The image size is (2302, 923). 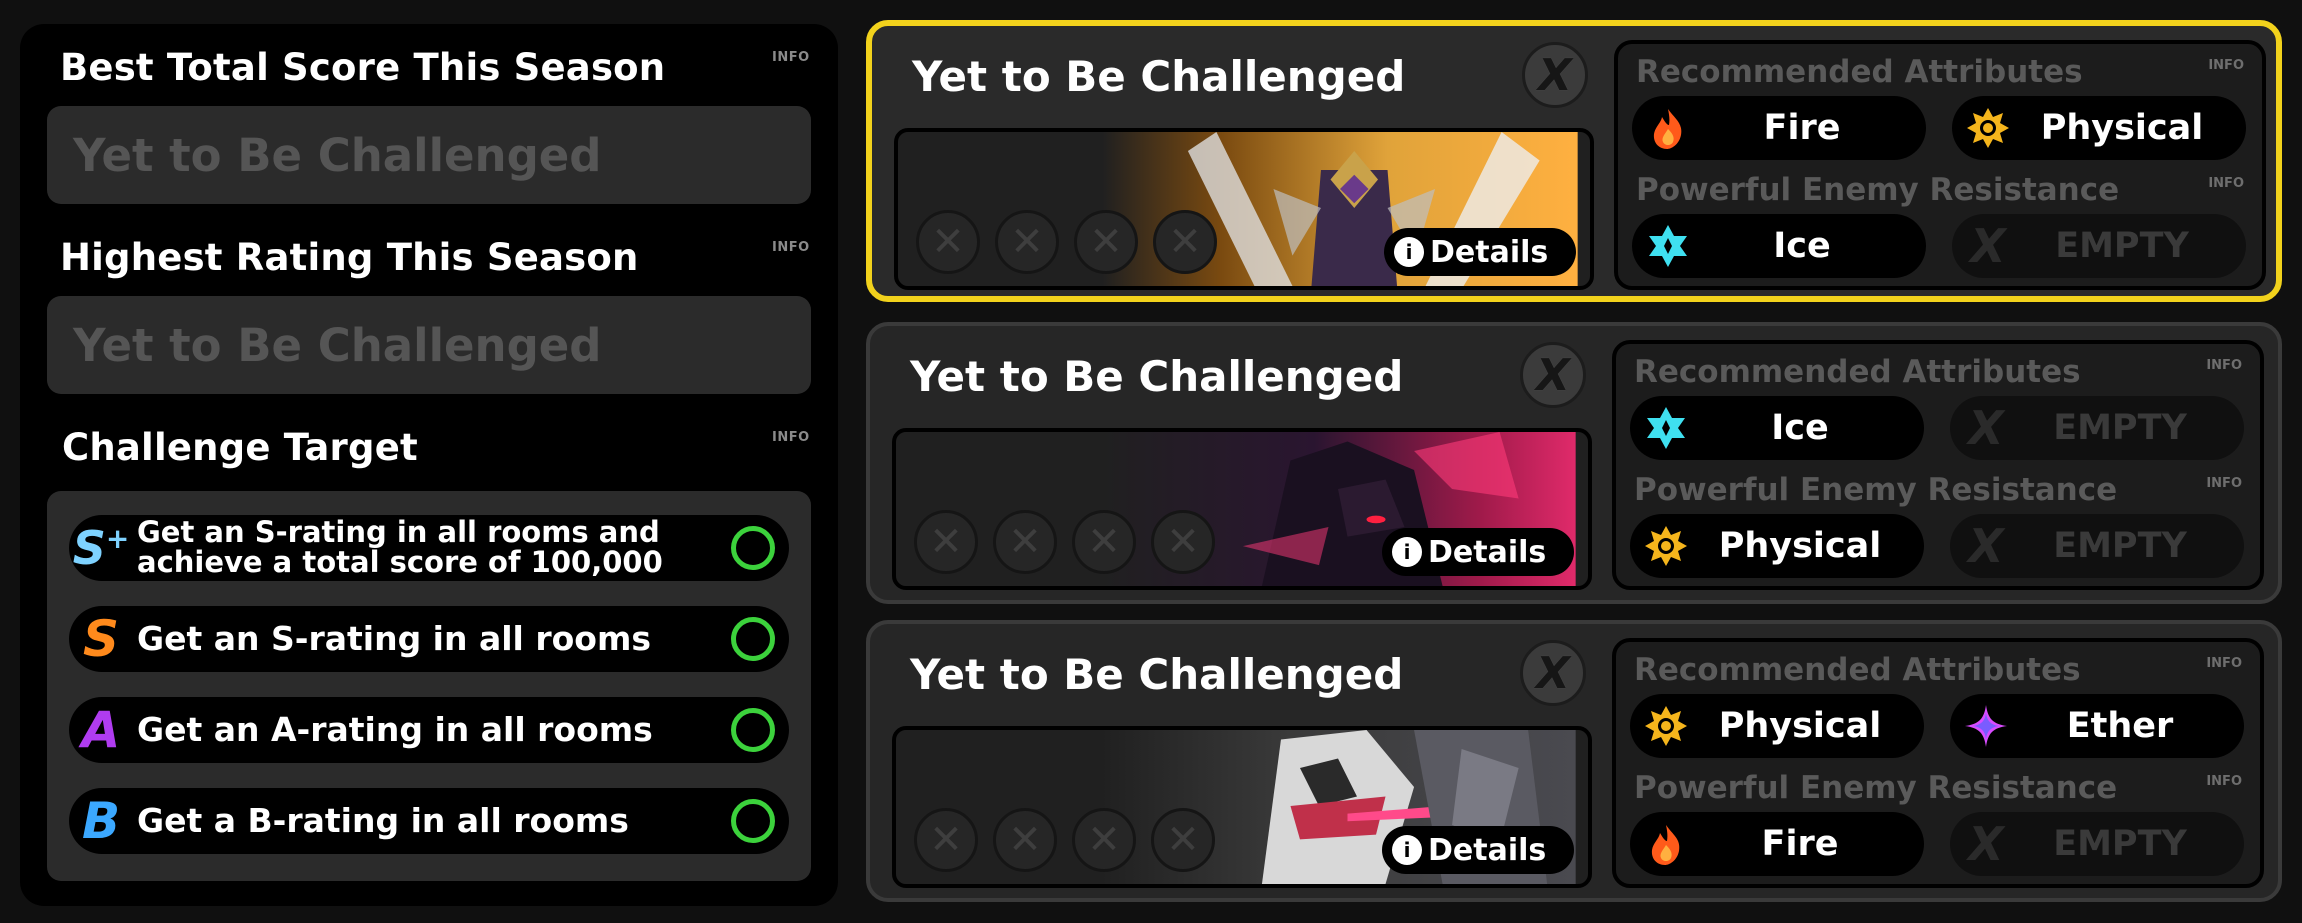 I want to click on recommended-attribute-pill-empty: X EMPTY, so click(x=2097, y=428).